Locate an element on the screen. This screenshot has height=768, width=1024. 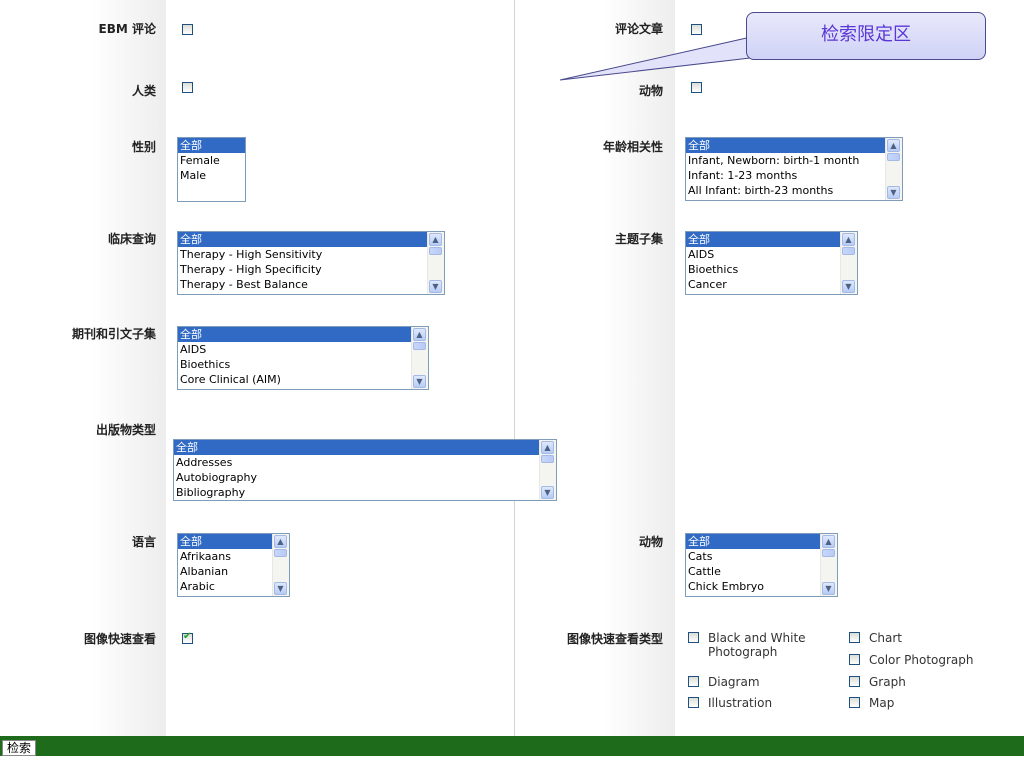
color-photograph-checkbox is located at coordinates (854, 659).